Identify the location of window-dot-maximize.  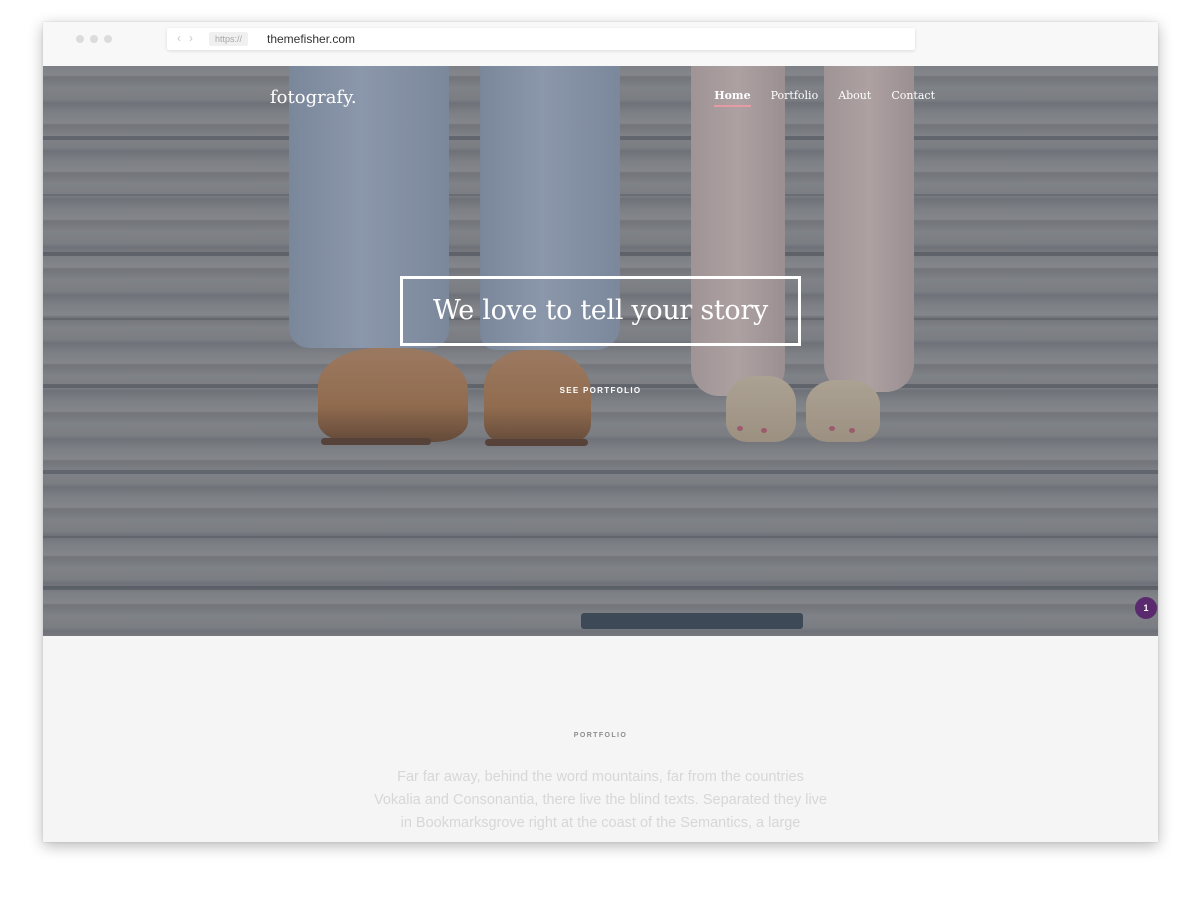
(108, 39).